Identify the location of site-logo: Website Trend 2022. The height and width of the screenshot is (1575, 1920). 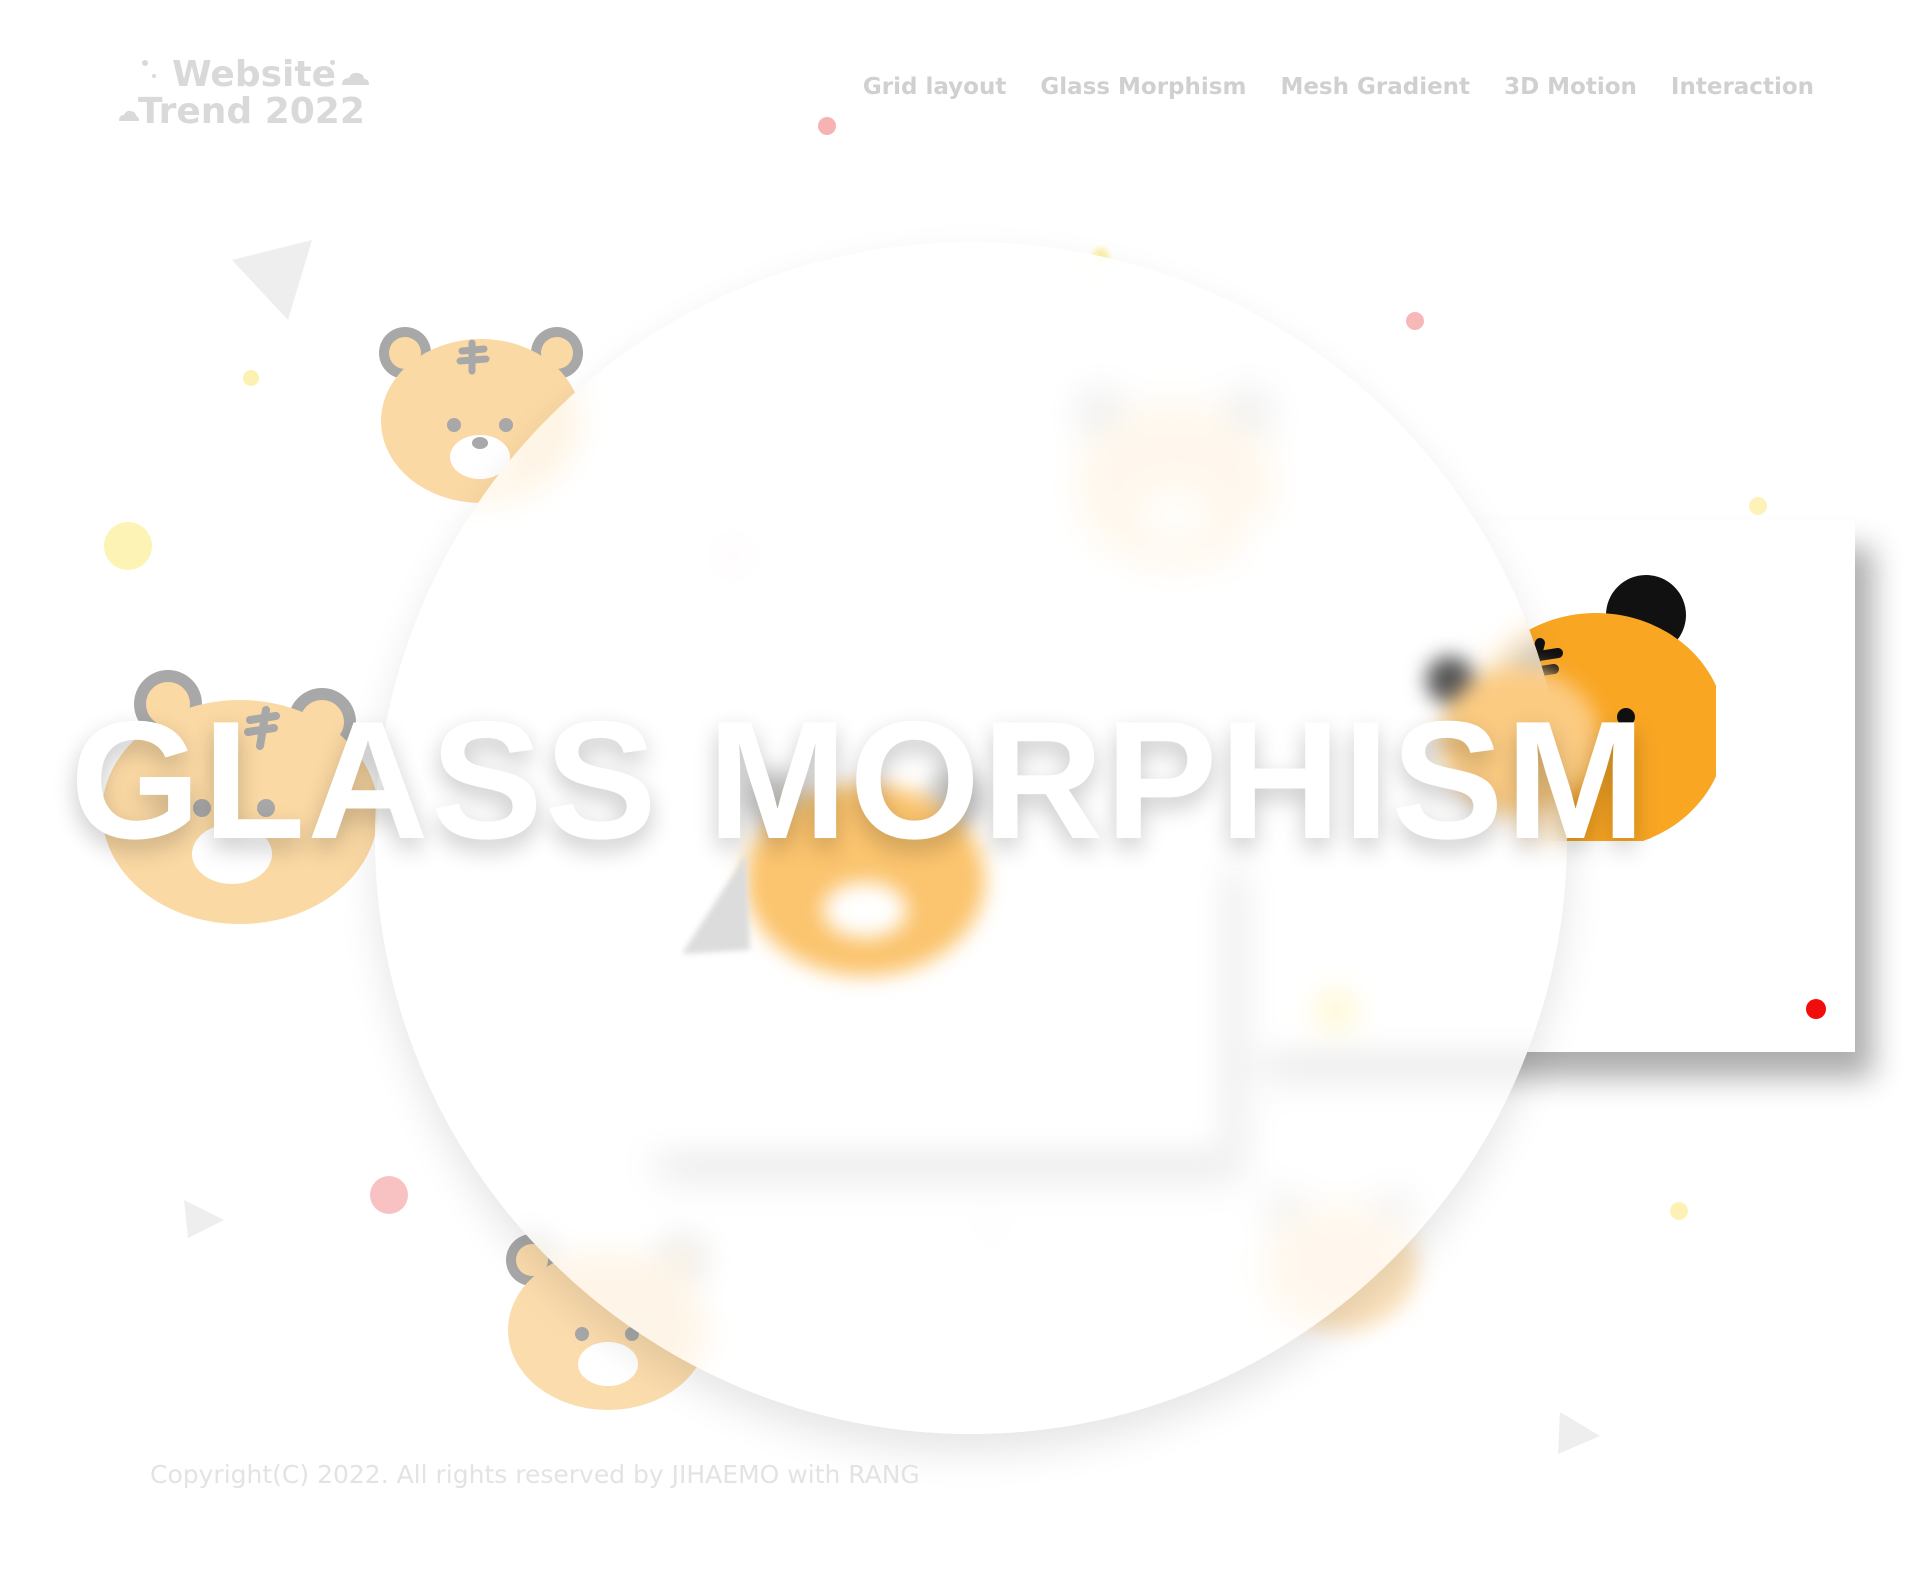
(248, 97).